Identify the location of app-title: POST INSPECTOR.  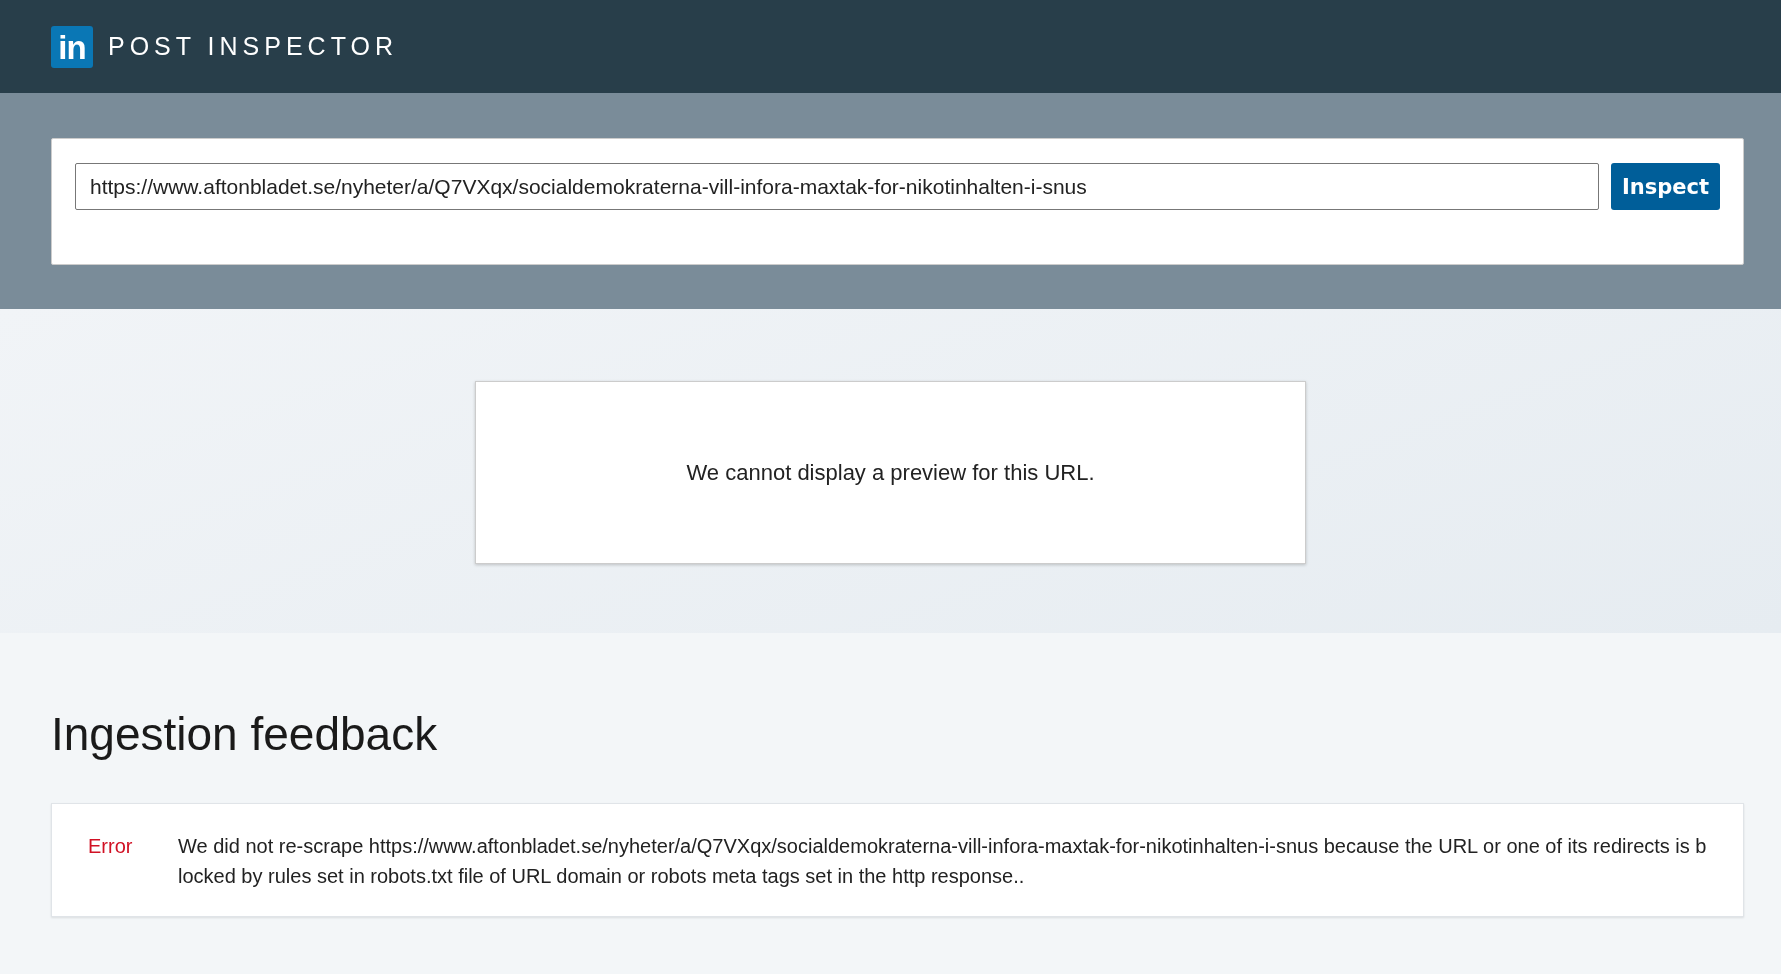
(253, 46).